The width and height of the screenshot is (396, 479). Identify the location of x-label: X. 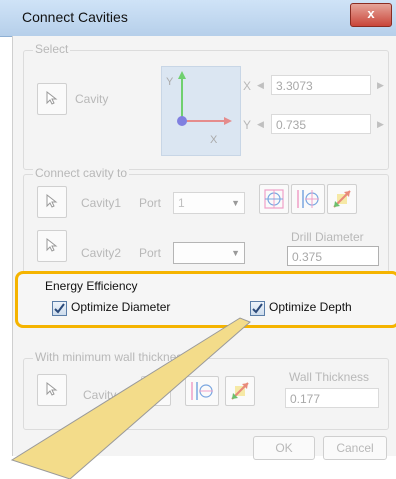
(247, 86).